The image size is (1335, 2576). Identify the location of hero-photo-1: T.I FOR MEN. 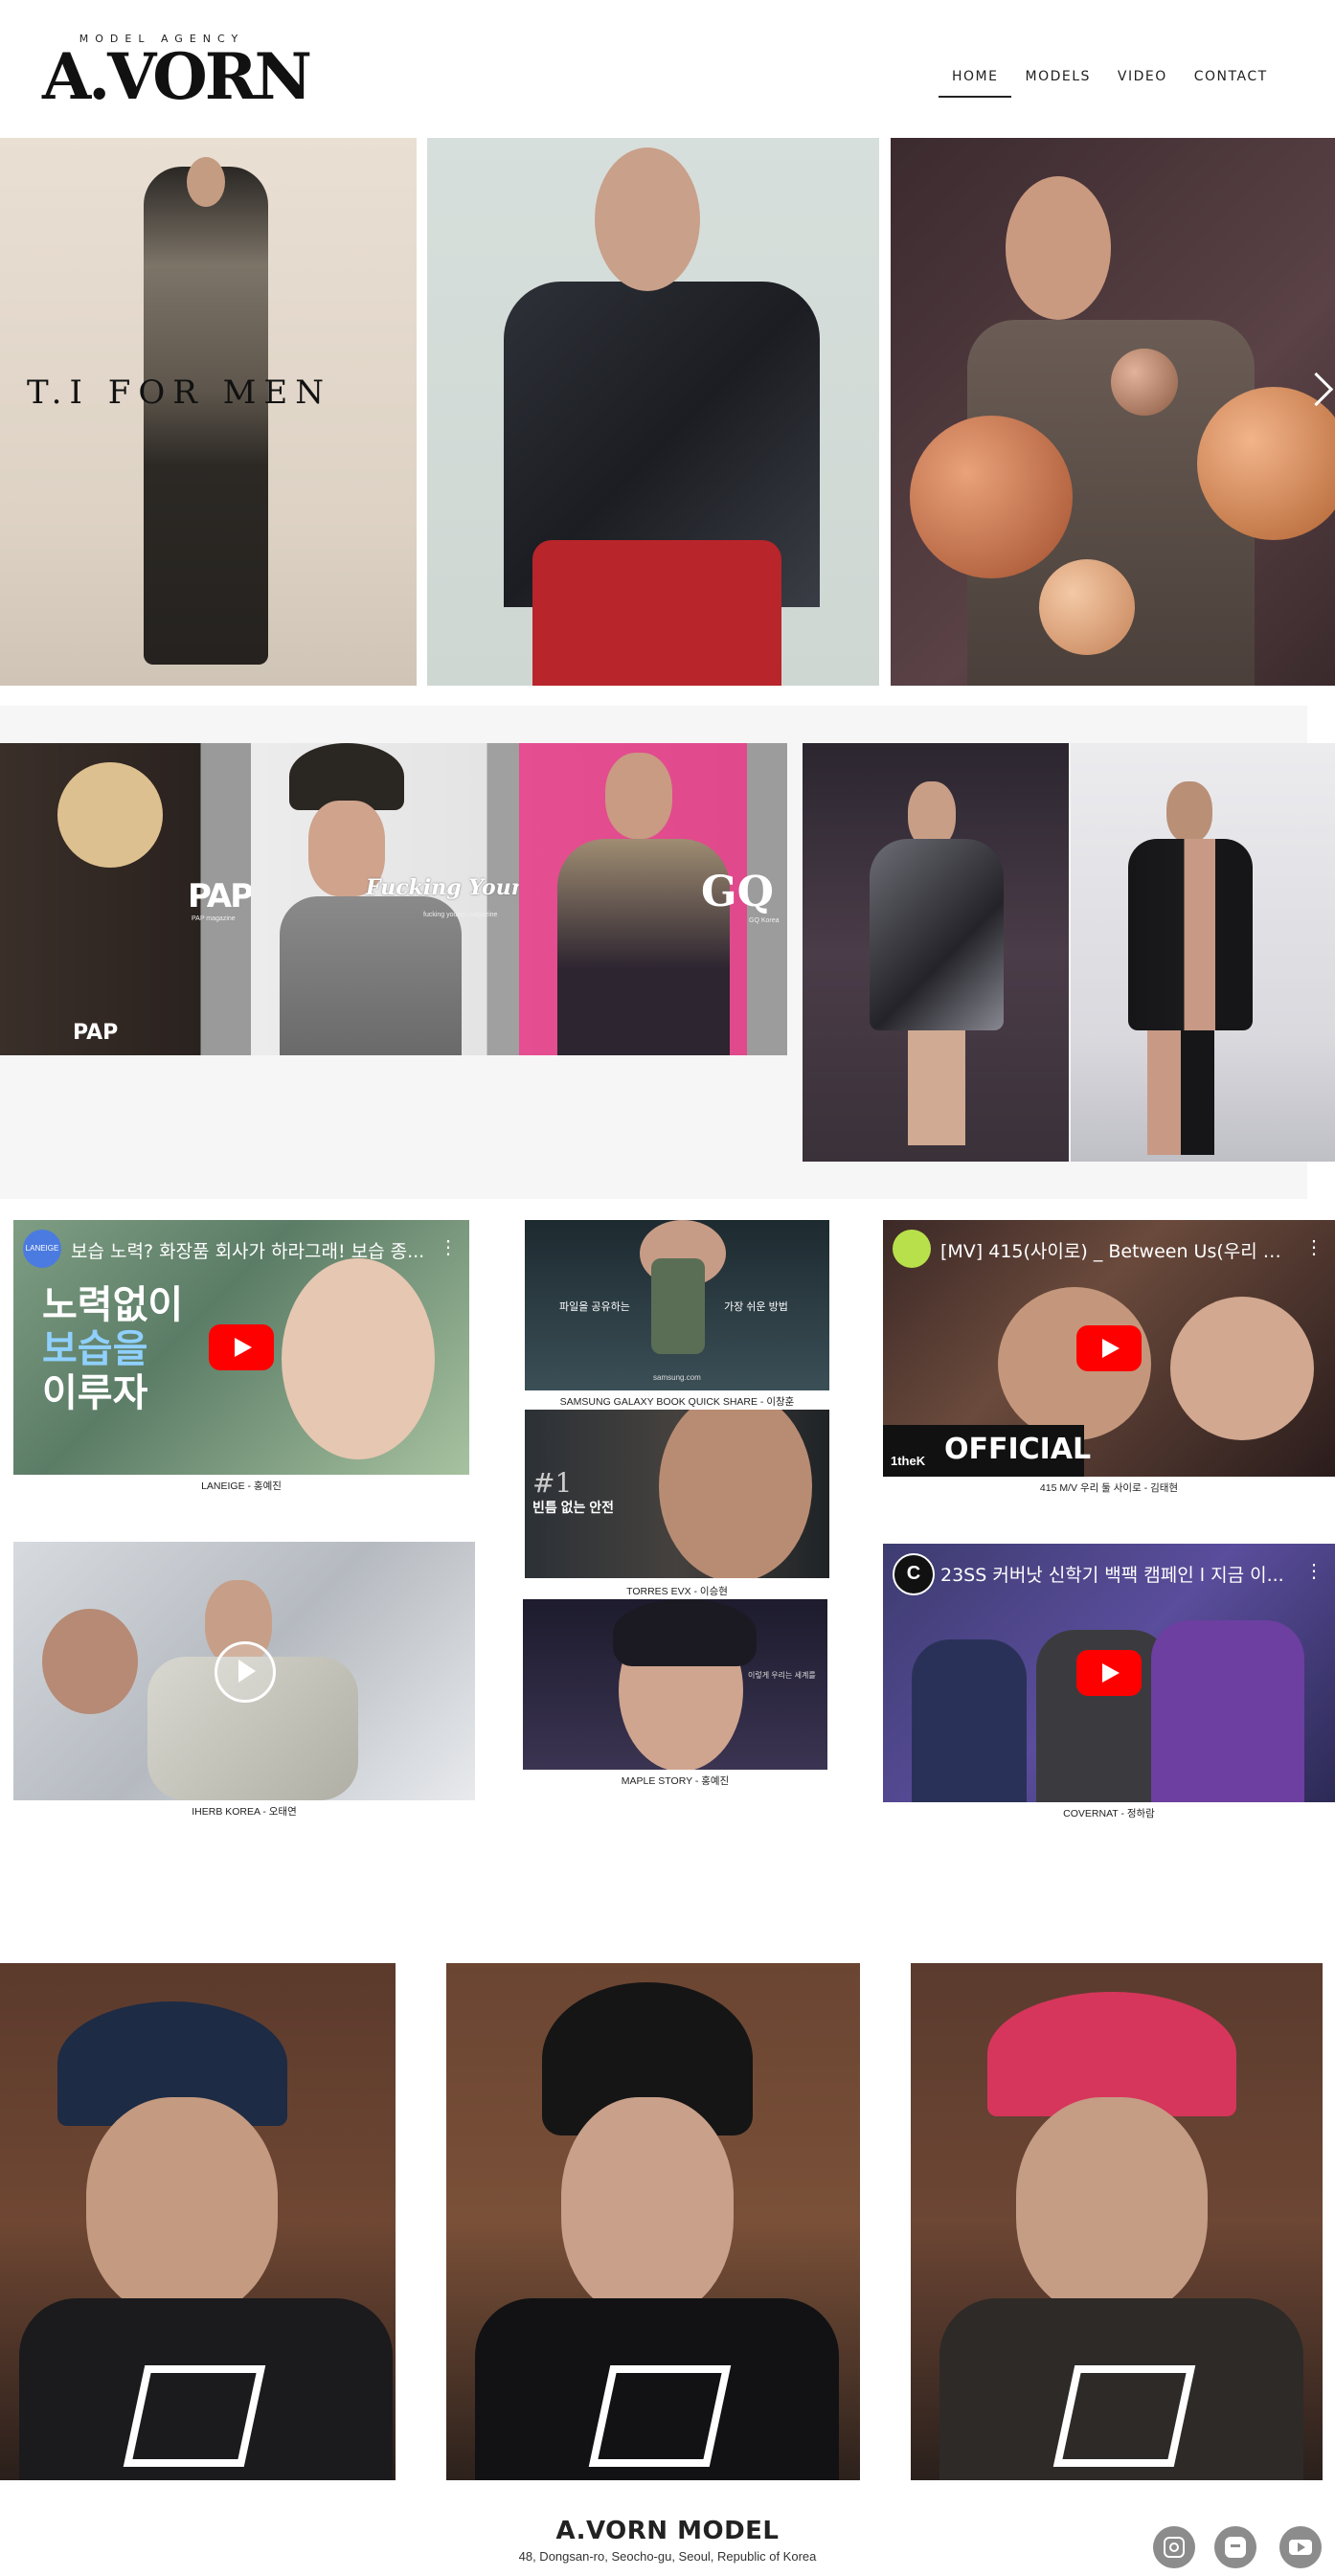
(208, 412).